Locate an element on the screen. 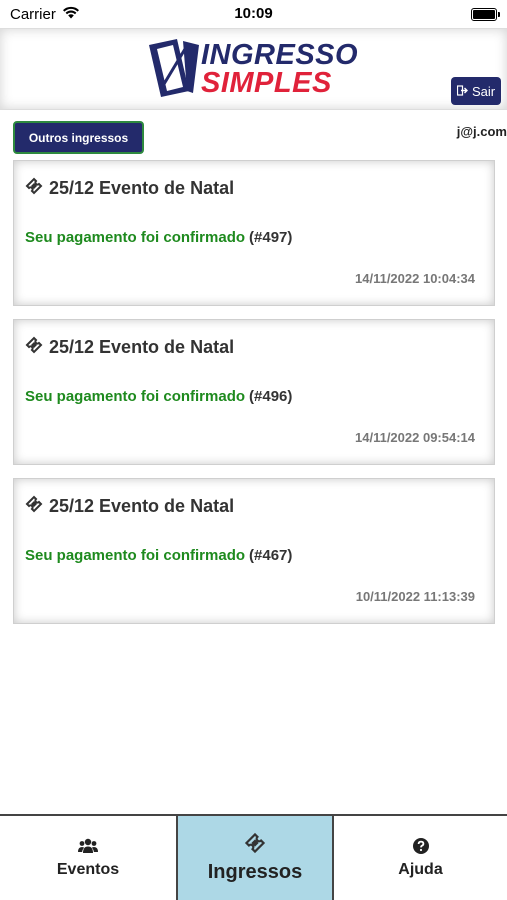 This screenshot has height=900, width=507. bottom-tab-bar: Eventos Ingressos Ajuda is located at coordinates (253, 857).